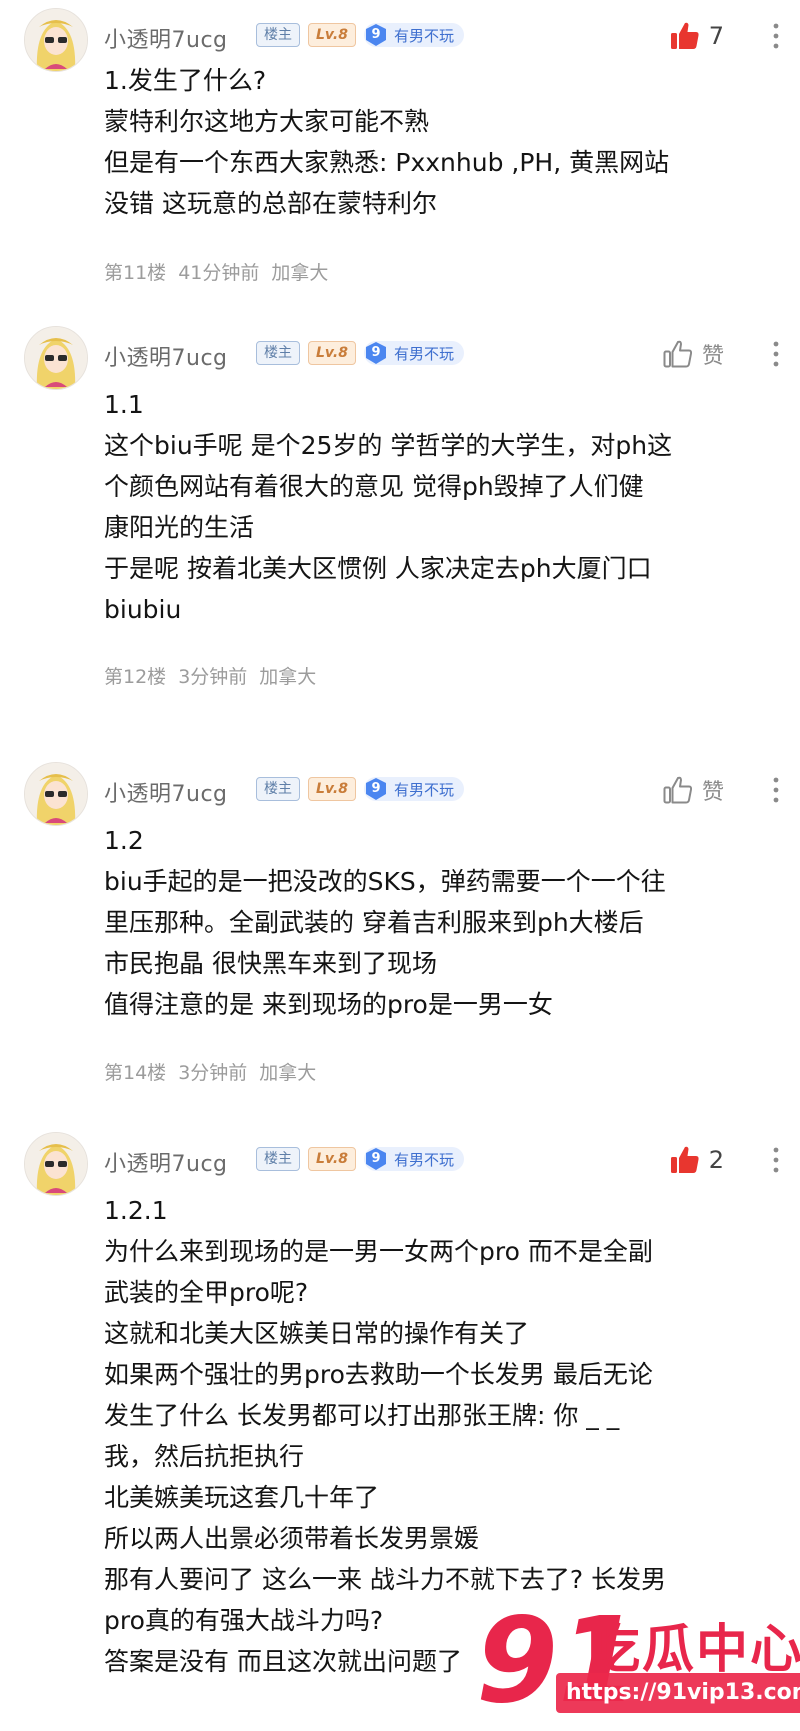 The width and height of the screenshot is (800, 1731). What do you see at coordinates (378, 1251) in the screenshot?
I see `comment-line: 为什么来到现场的是一男一女两个pro 而不是全副` at bounding box center [378, 1251].